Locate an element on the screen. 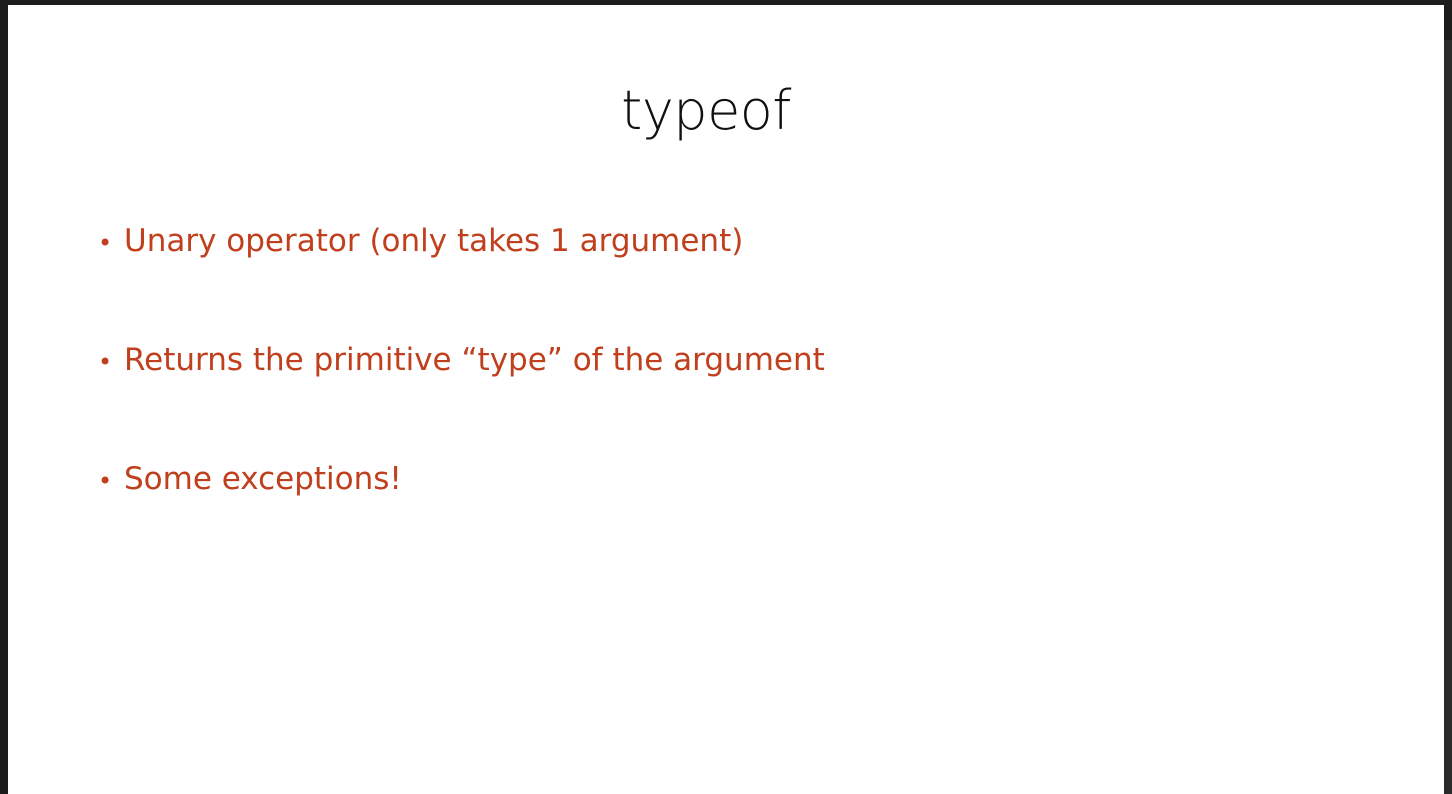 The image size is (1452, 794). frame-edge is located at coordinates (1448, 417).